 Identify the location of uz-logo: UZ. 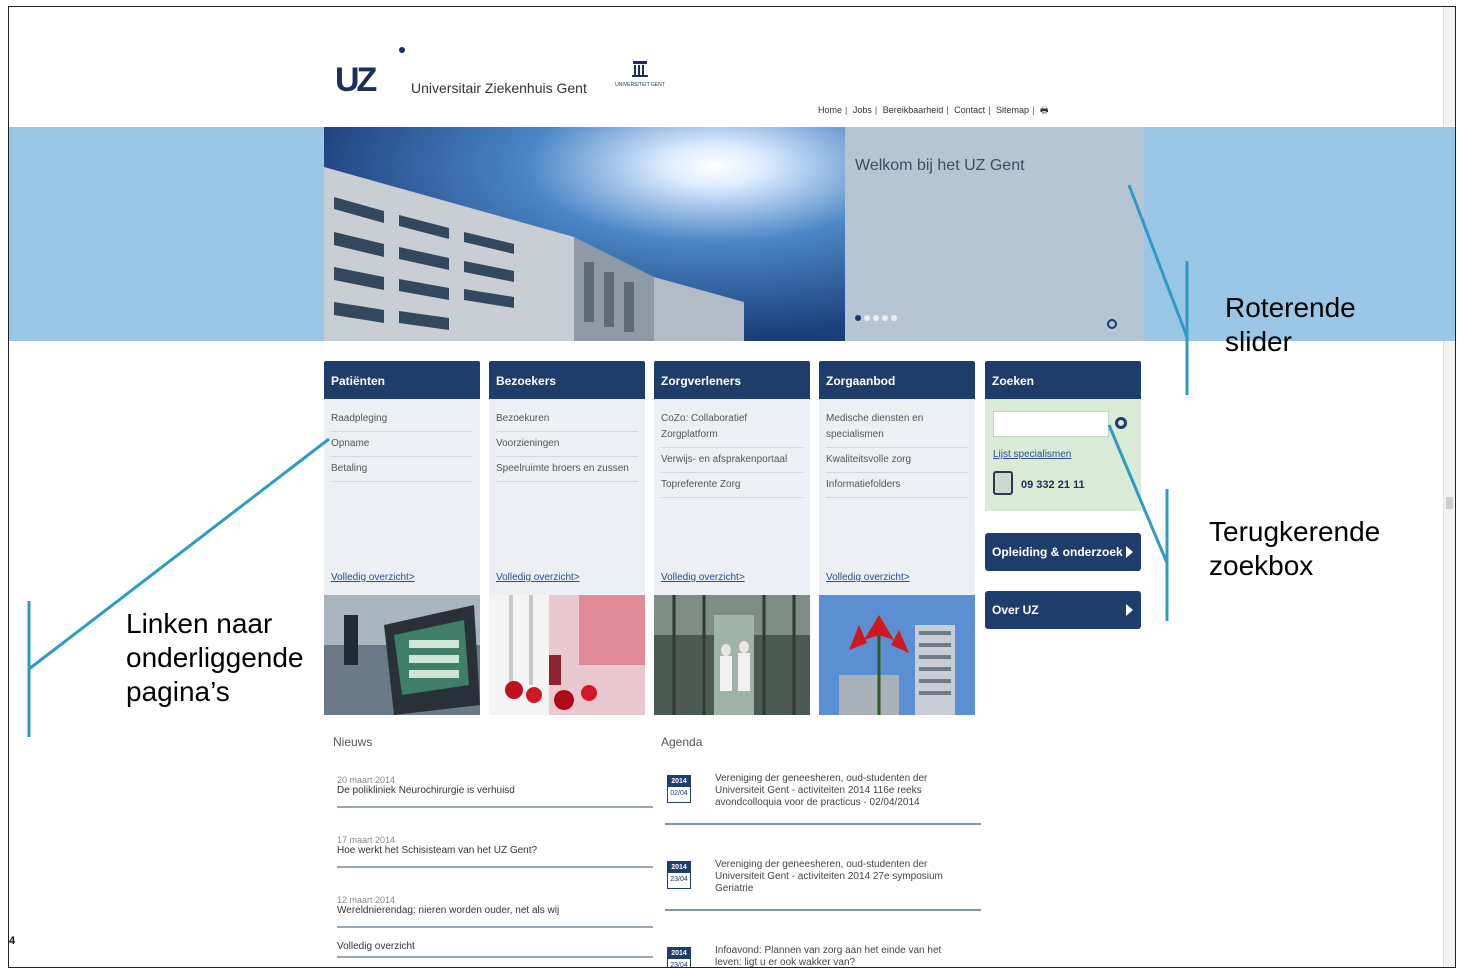
(356, 80).